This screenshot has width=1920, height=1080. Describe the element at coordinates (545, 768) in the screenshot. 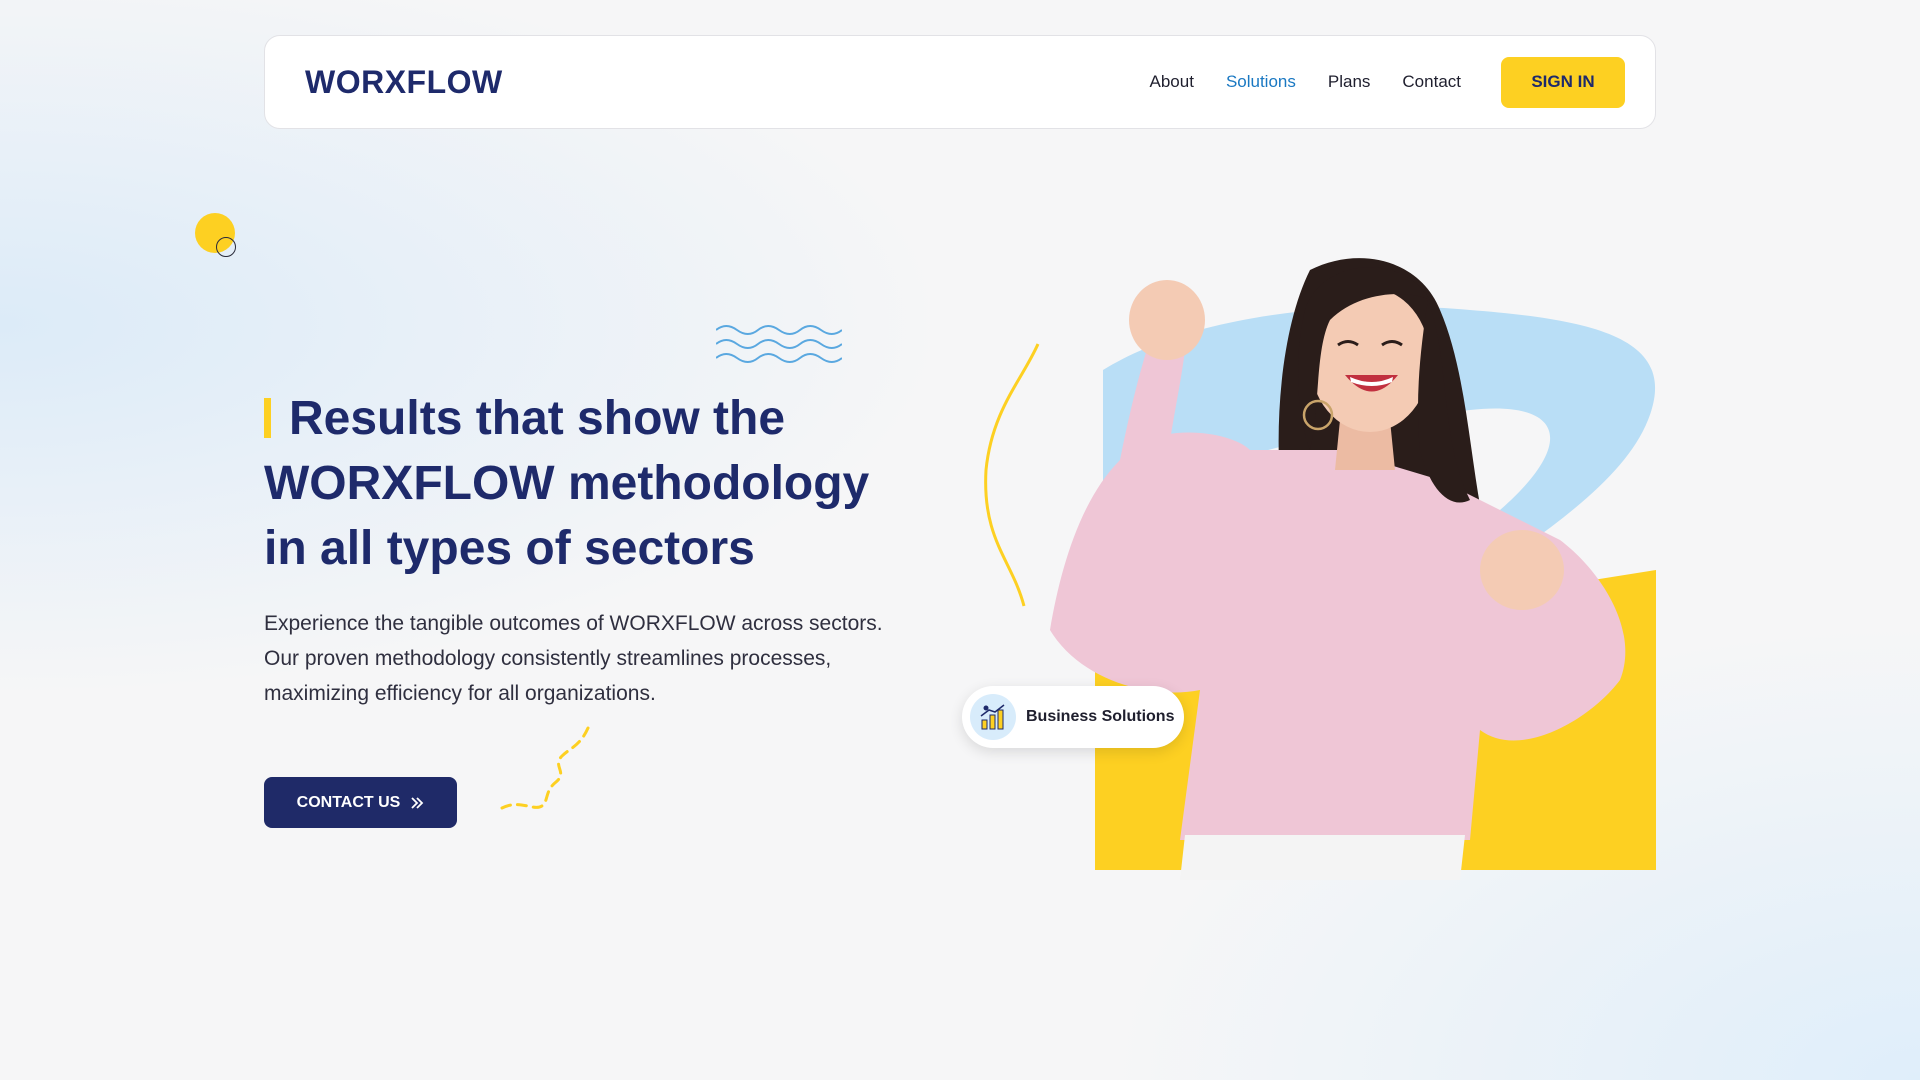

I see `squiggle-decoration` at that location.